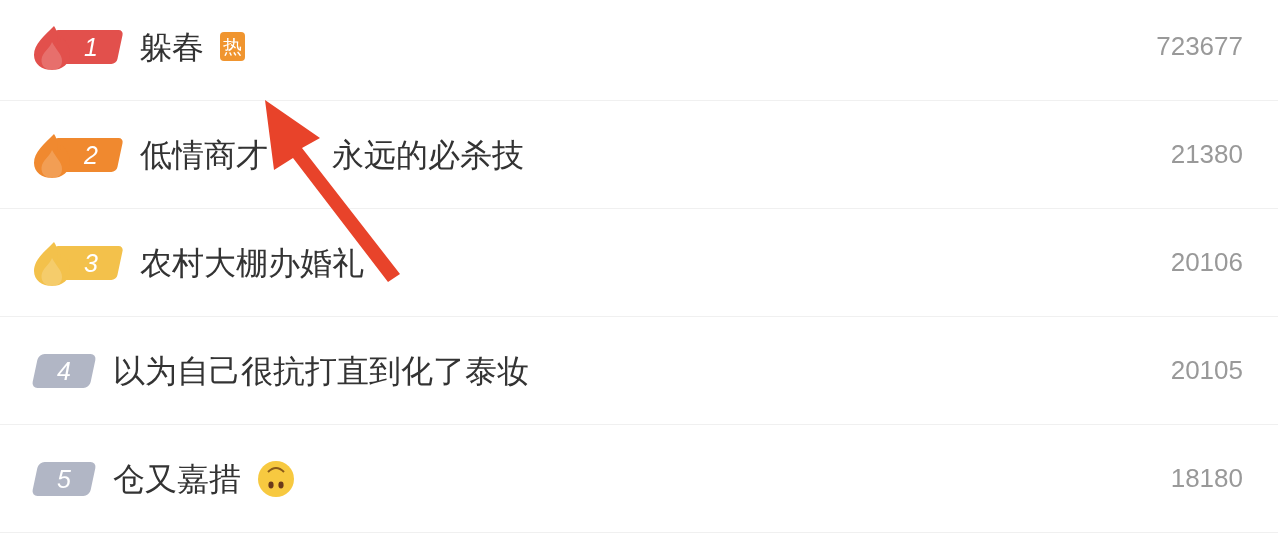  What do you see at coordinates (1206, 154) in the screenshot?
I see `heat-count: 21380` at bounding box center [1206, 154].